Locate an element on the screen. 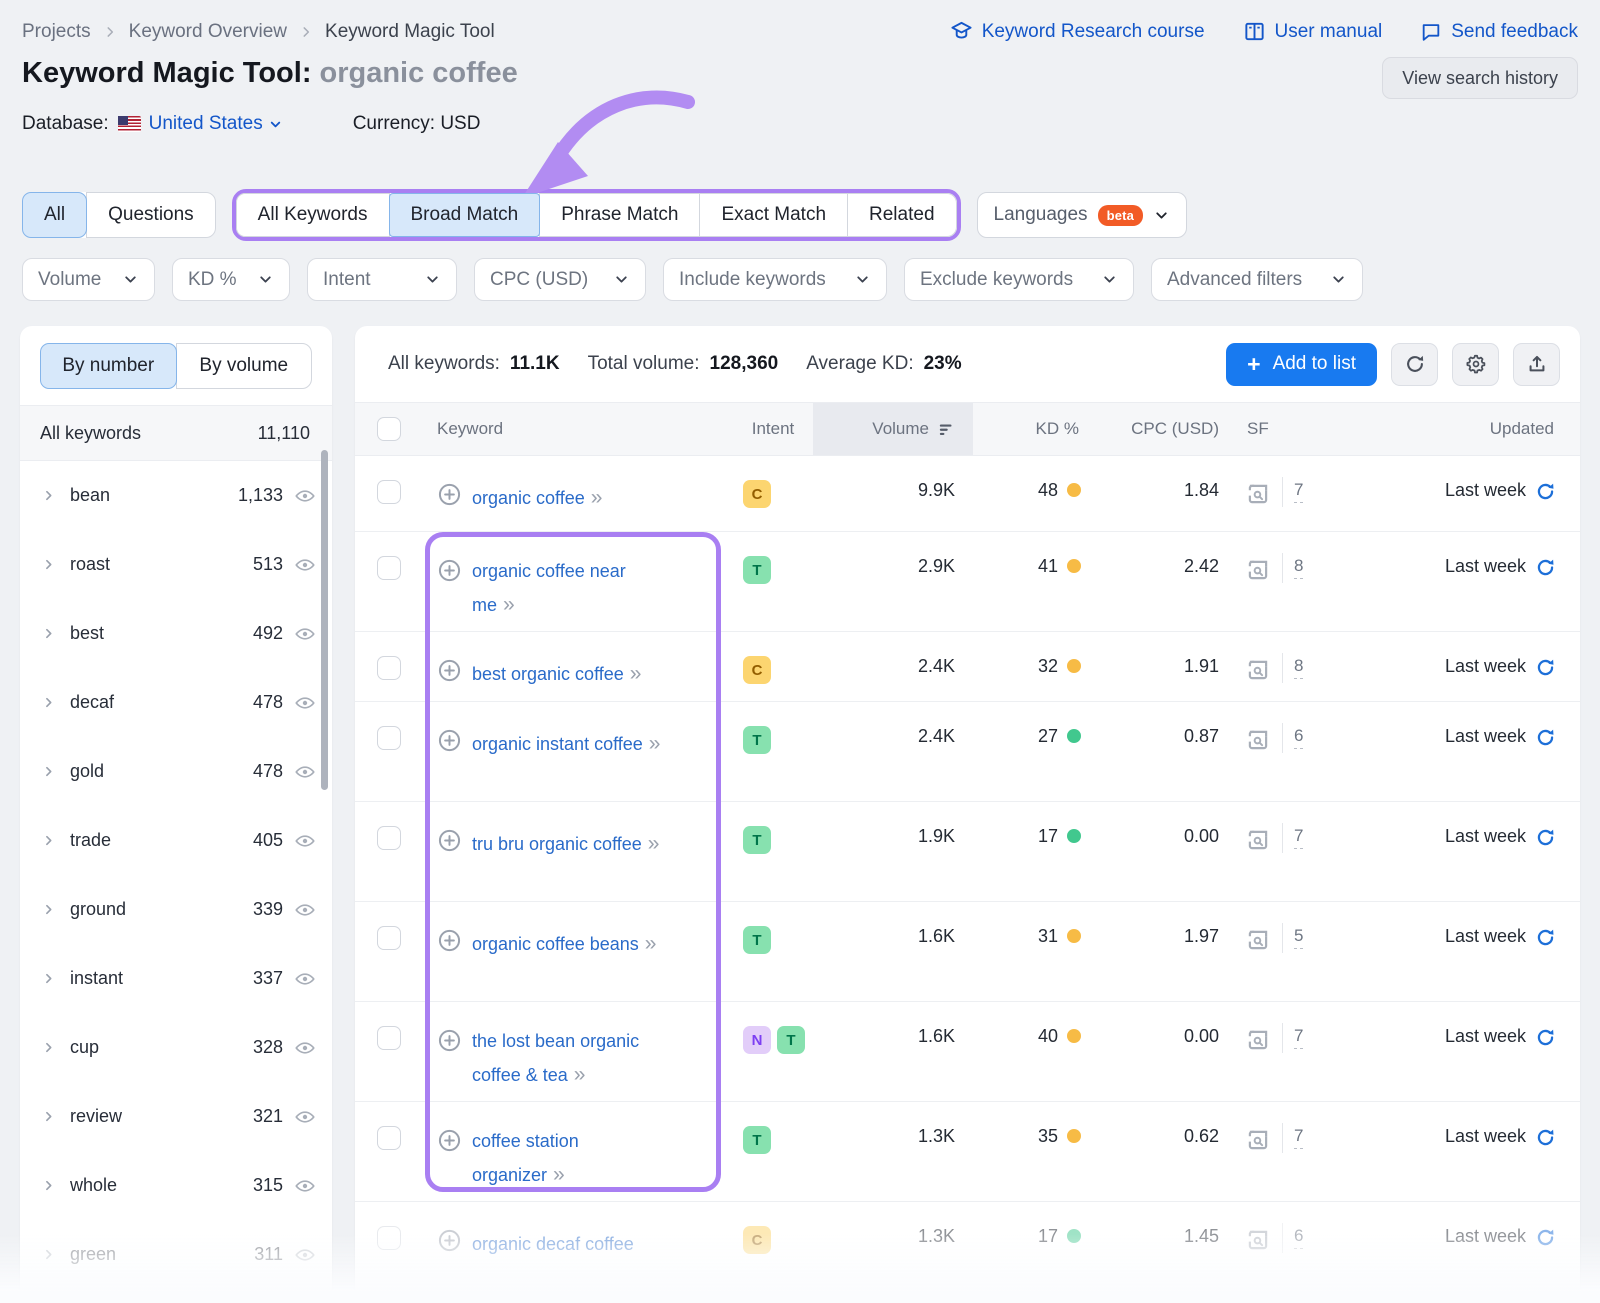 The height and width of the screenshot is (1303, 1600). keyword-link: organic instant coffee» is located at coordinates (567, 744).